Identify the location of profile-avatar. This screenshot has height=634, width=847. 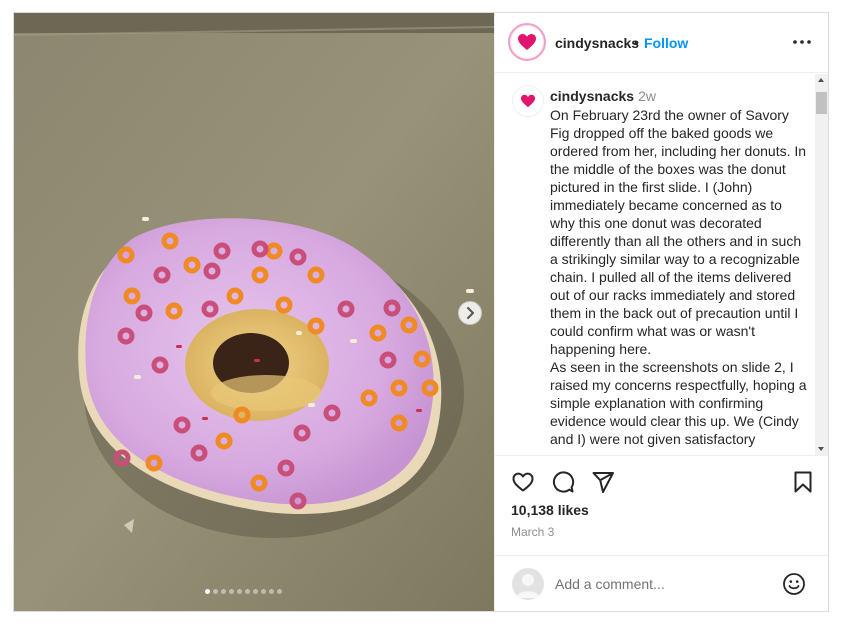
(527, 42).